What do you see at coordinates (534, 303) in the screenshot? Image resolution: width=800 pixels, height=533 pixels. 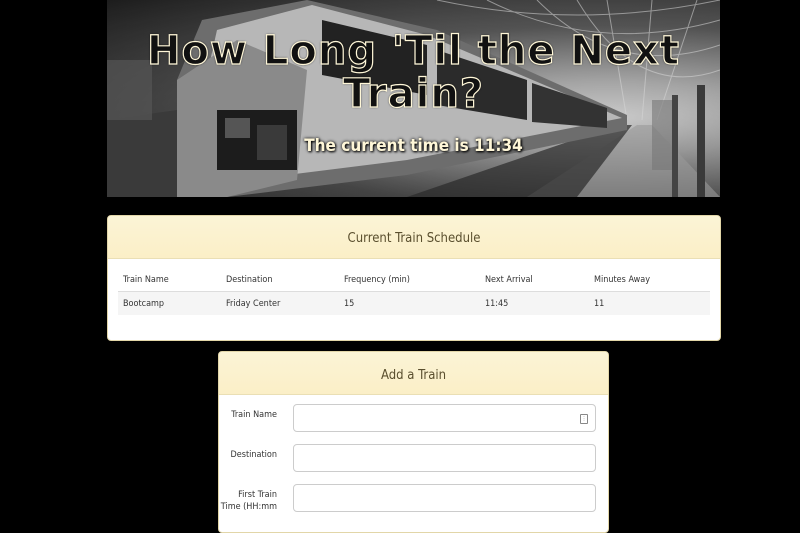 I see `cell-next-arrival: 11:45` at bounding box center [534, 303].